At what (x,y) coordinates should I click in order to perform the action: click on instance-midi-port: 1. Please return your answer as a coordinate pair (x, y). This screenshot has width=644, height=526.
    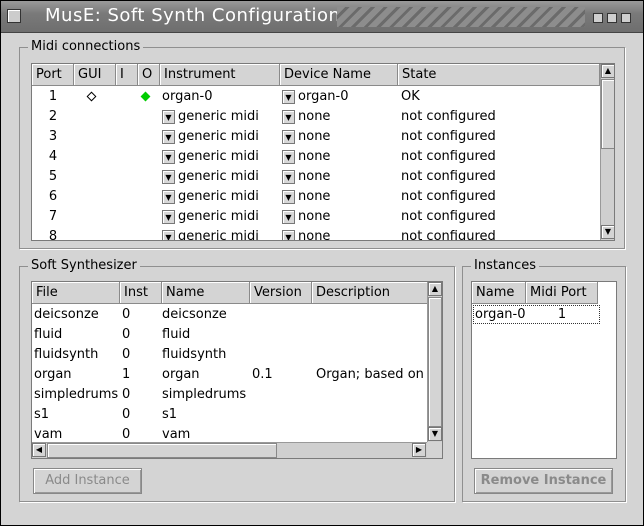
    Looking at the image, I should click on (562, 314).